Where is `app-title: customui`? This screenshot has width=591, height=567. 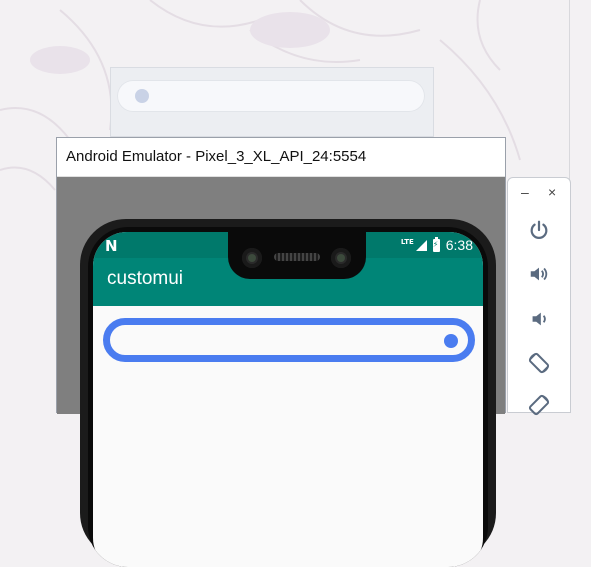 app-title: customui is located at coordinates (145, 278).